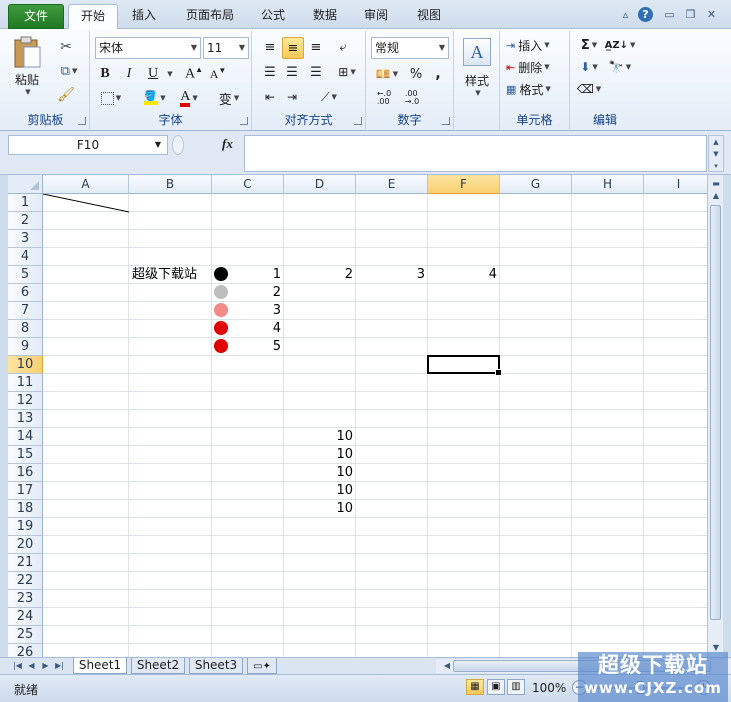  What do you see at coordinates (25, 491) in the screenshot?
I see `row-header-17: 17` at bounding box center [25, 491].